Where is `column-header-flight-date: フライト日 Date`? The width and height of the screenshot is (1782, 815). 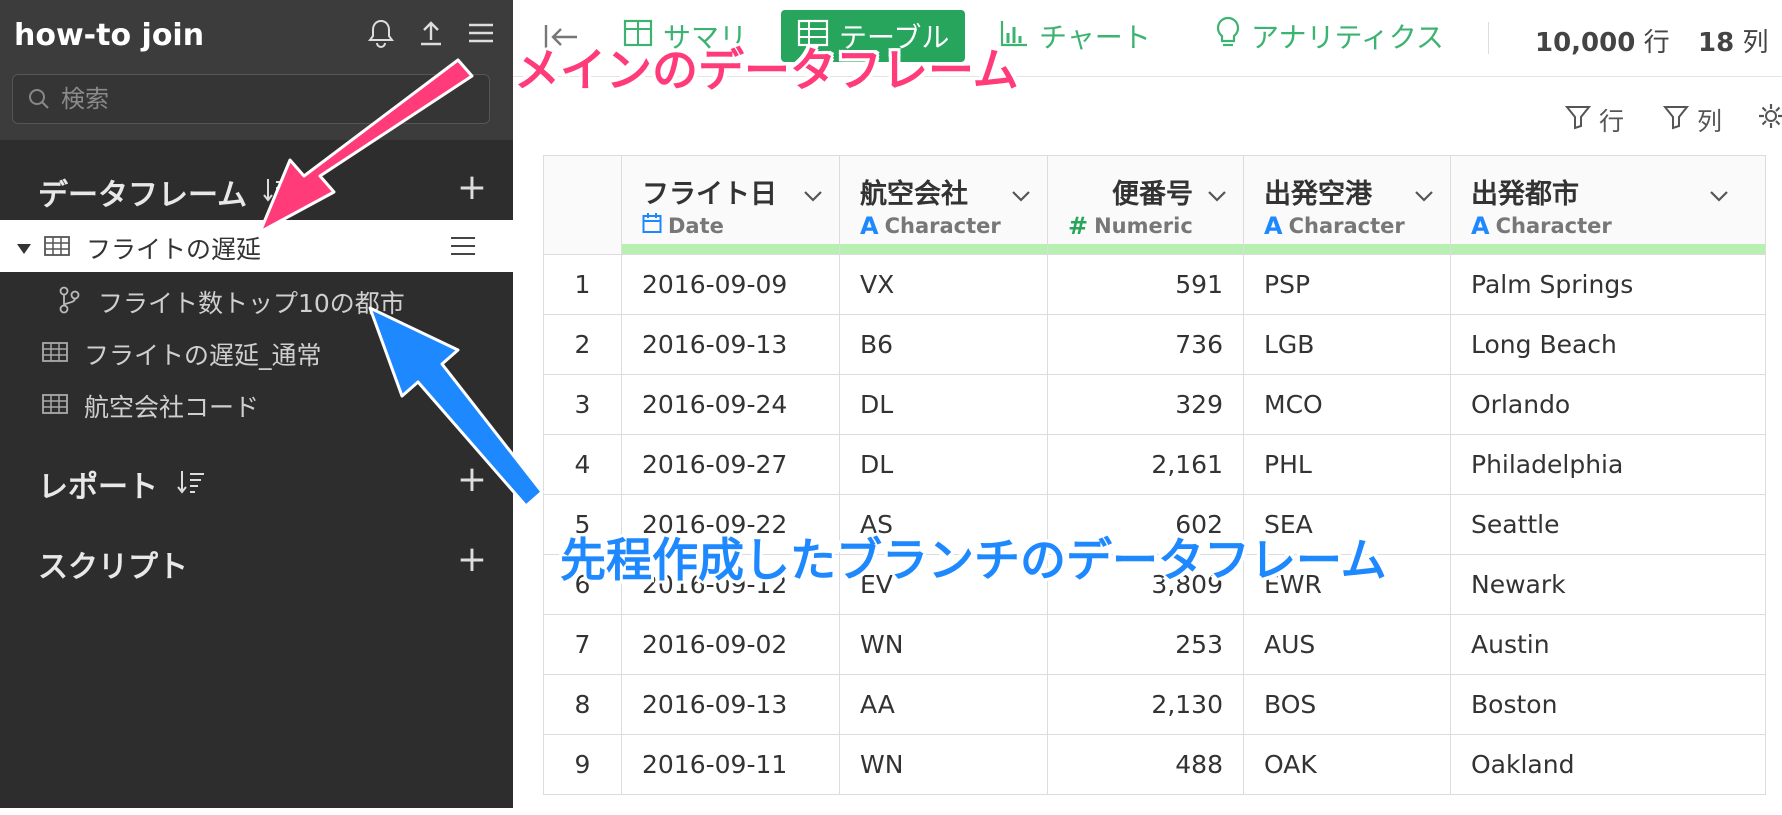 column-header-flight-date: フライト日 Date is located at coordinates (730, 205).